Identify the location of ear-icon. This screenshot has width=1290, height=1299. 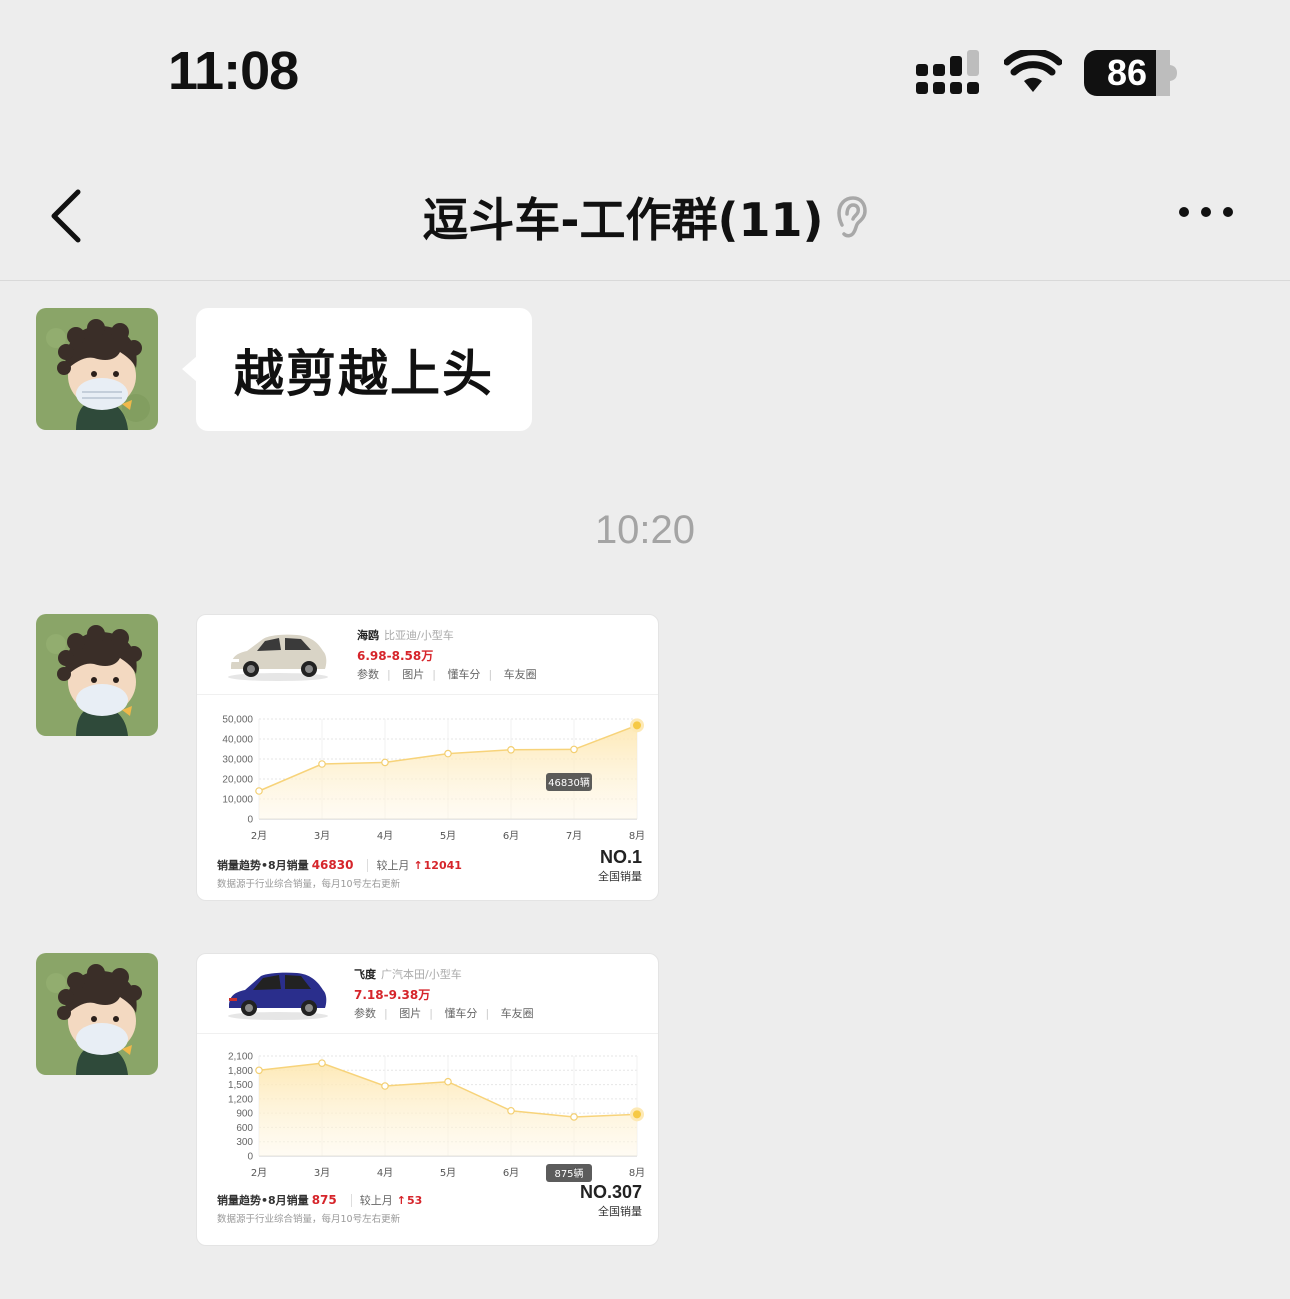
(851, 217).